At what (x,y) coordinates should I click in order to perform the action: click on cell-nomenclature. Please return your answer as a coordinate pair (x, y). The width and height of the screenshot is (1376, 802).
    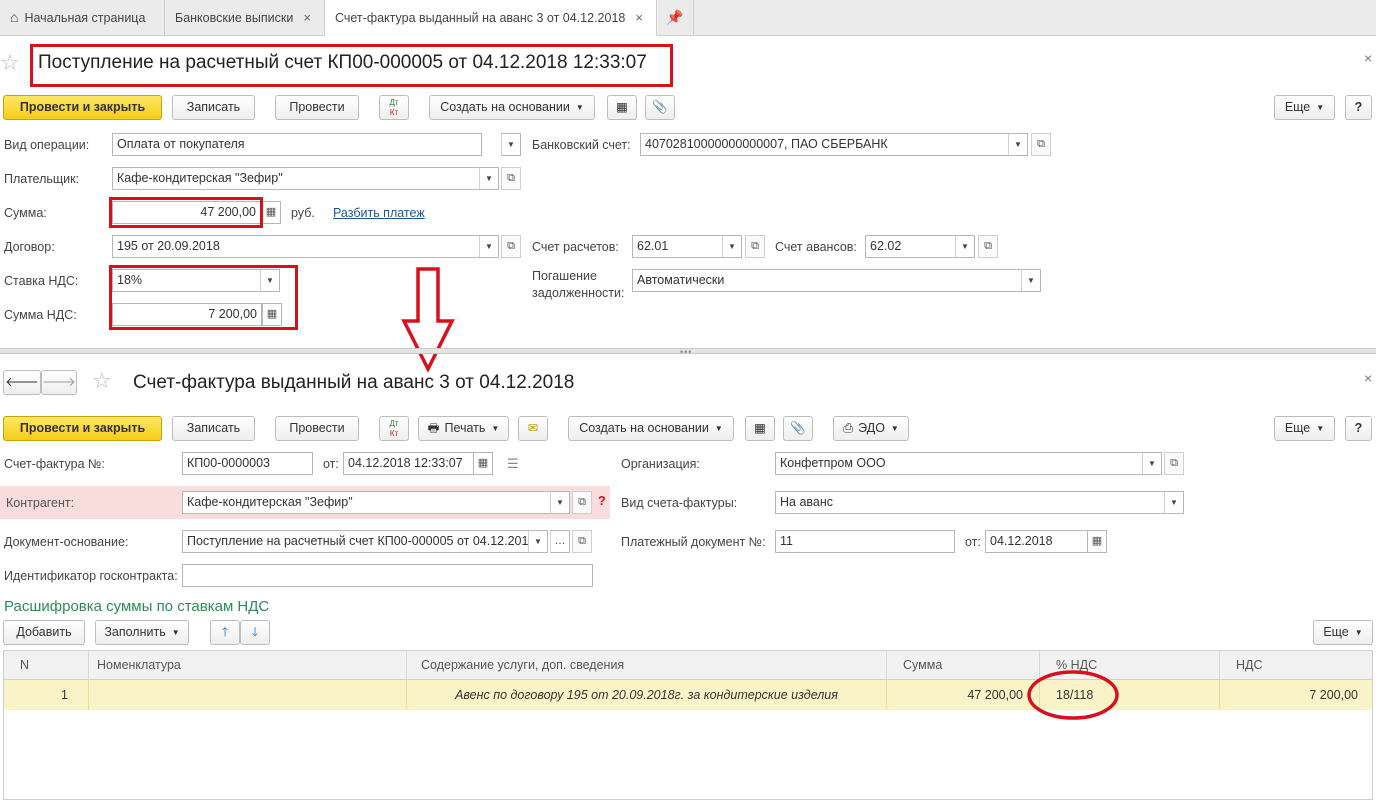
    Looking at the image, I should click on (248, 695).